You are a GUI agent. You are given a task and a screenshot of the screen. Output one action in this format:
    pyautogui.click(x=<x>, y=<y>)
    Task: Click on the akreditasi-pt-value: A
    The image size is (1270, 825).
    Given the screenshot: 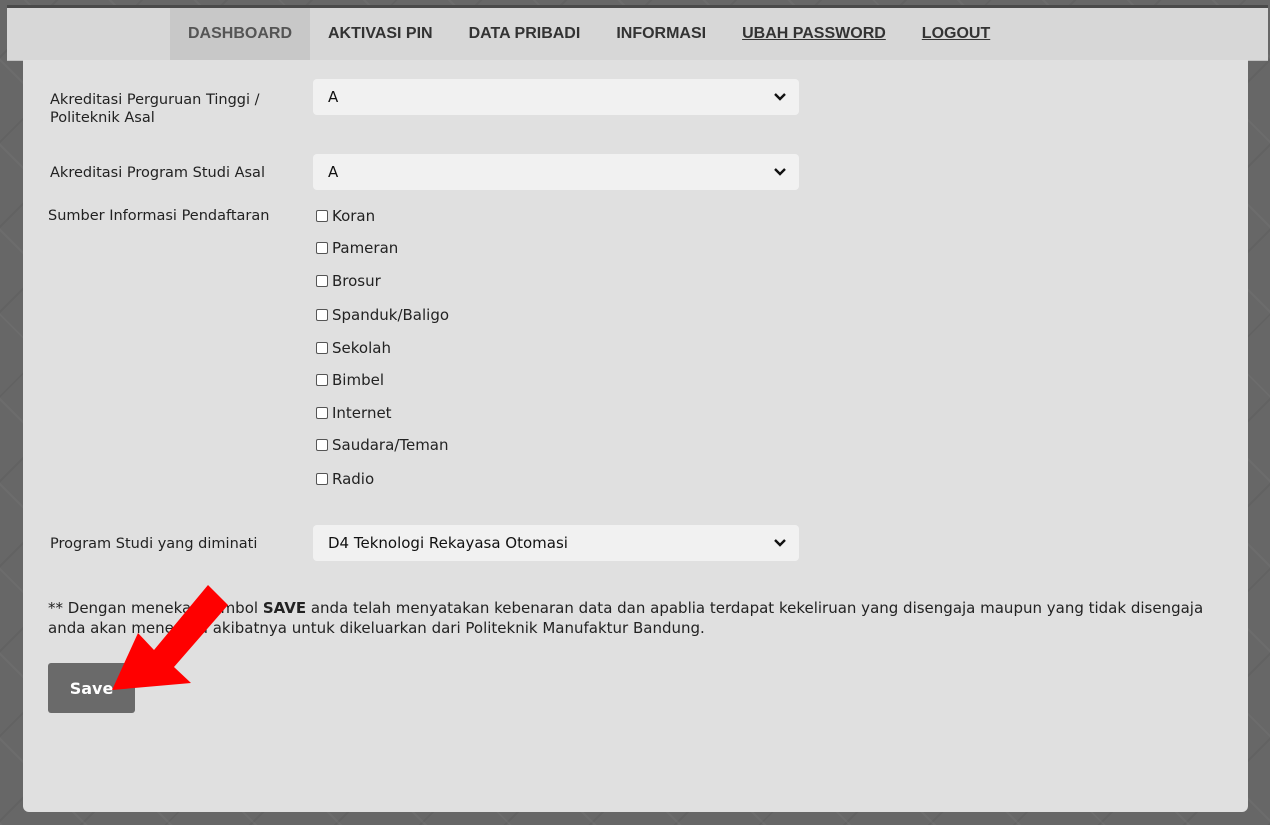 What is the action you would take?
    pyautogui.click(x=333, y=97)
    